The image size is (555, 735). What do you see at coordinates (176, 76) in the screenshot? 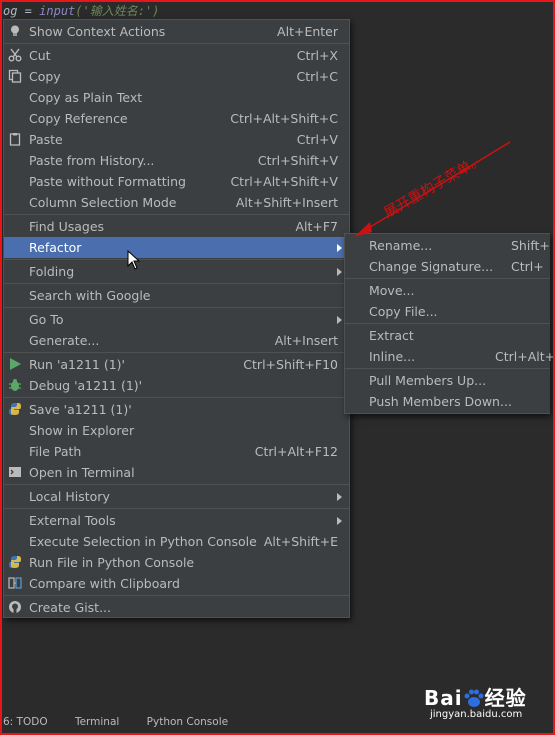
I see `menu-item-copy: Copy Ctrl+C` at bounding box center [176, 76].